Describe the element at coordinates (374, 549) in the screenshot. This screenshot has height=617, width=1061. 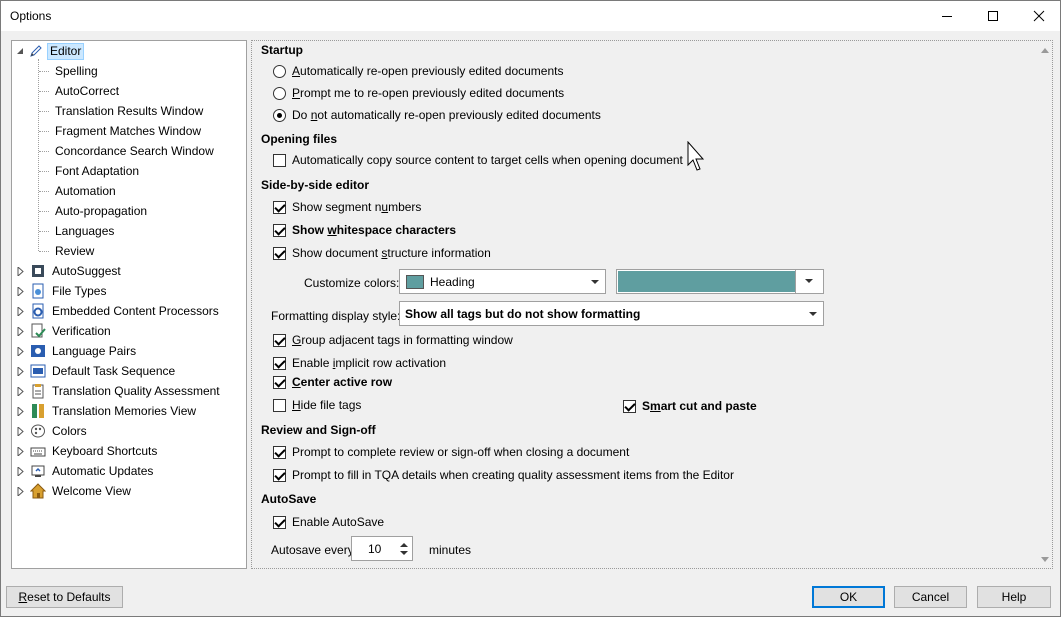
I see `autosave-interval-value: 10` at that location.